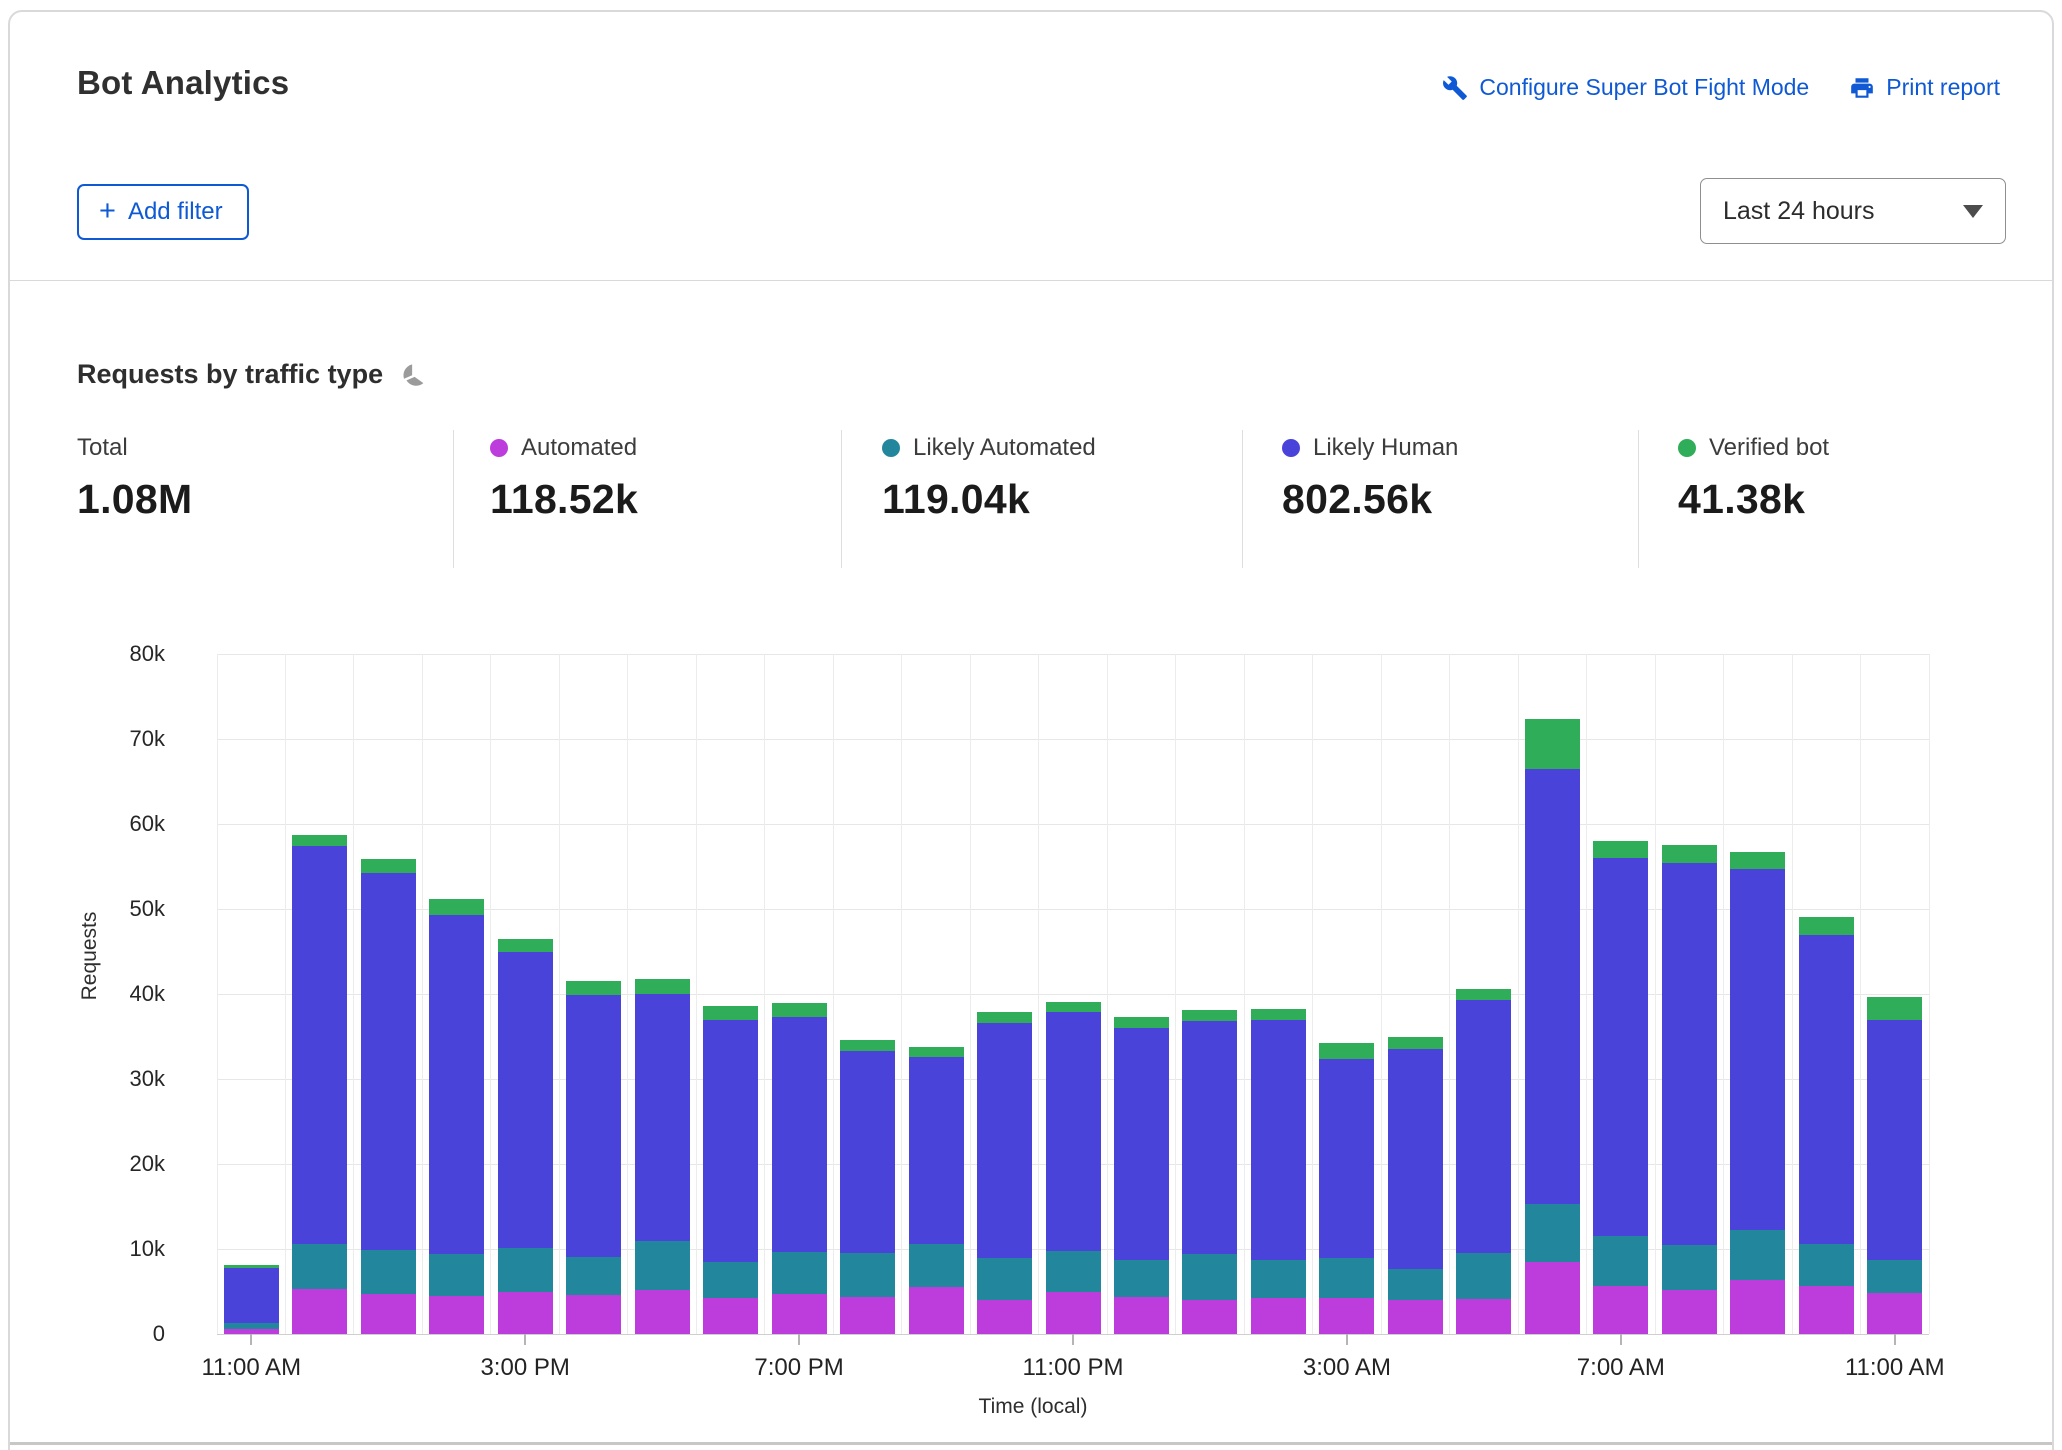 The width and height of the screenshot is (2062, 1450). What do you see at coordinates (1415, 994) in the screenshot?
I see `chart-bar-4-00-am` at bounding box center [1415, 994].